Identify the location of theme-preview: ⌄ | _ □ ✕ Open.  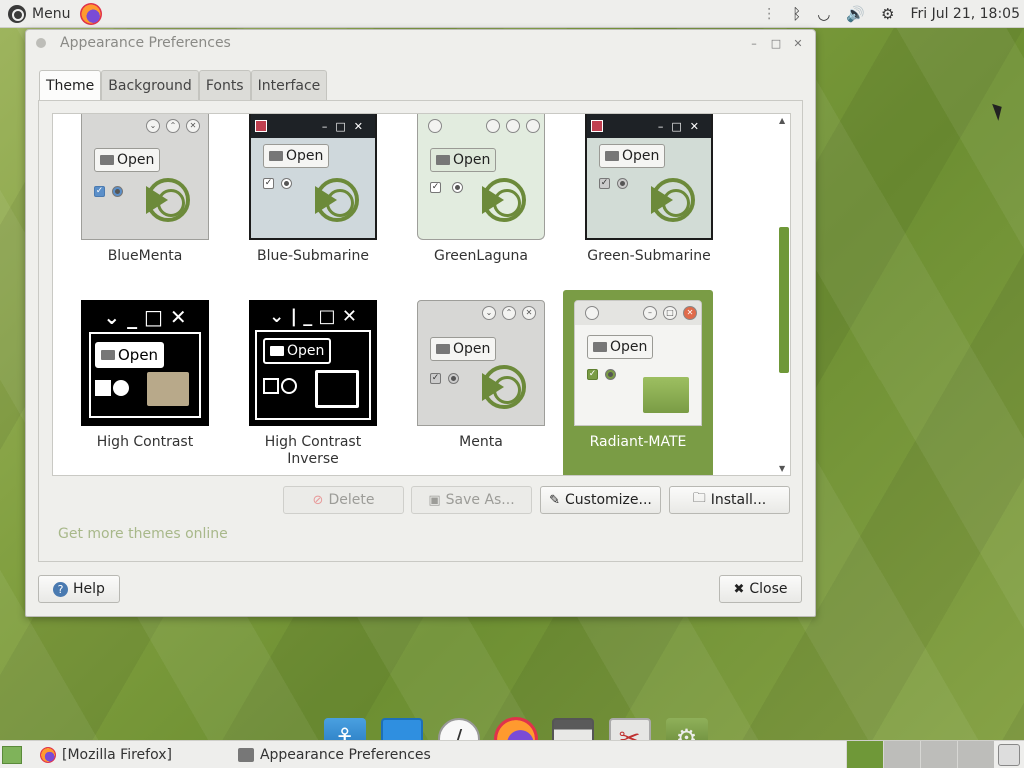
(313, 363).